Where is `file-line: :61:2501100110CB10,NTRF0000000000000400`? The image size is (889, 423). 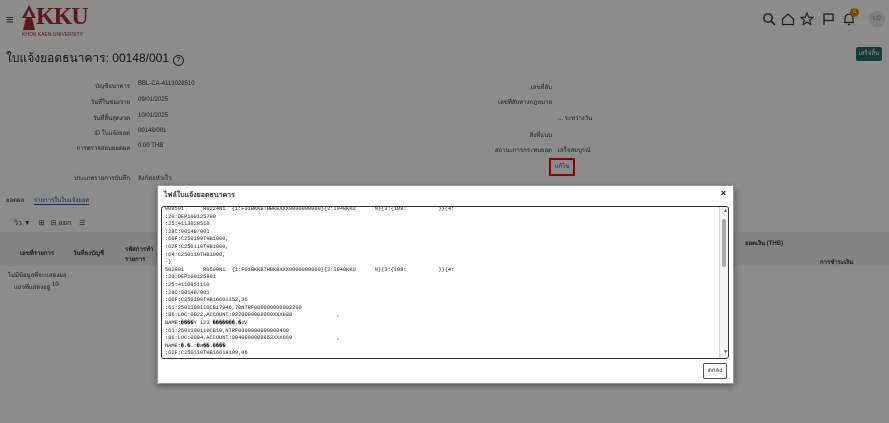 file-line: :61:2501100110CB10,NTRF0000000000000400 is located at coordinates (227, 330).